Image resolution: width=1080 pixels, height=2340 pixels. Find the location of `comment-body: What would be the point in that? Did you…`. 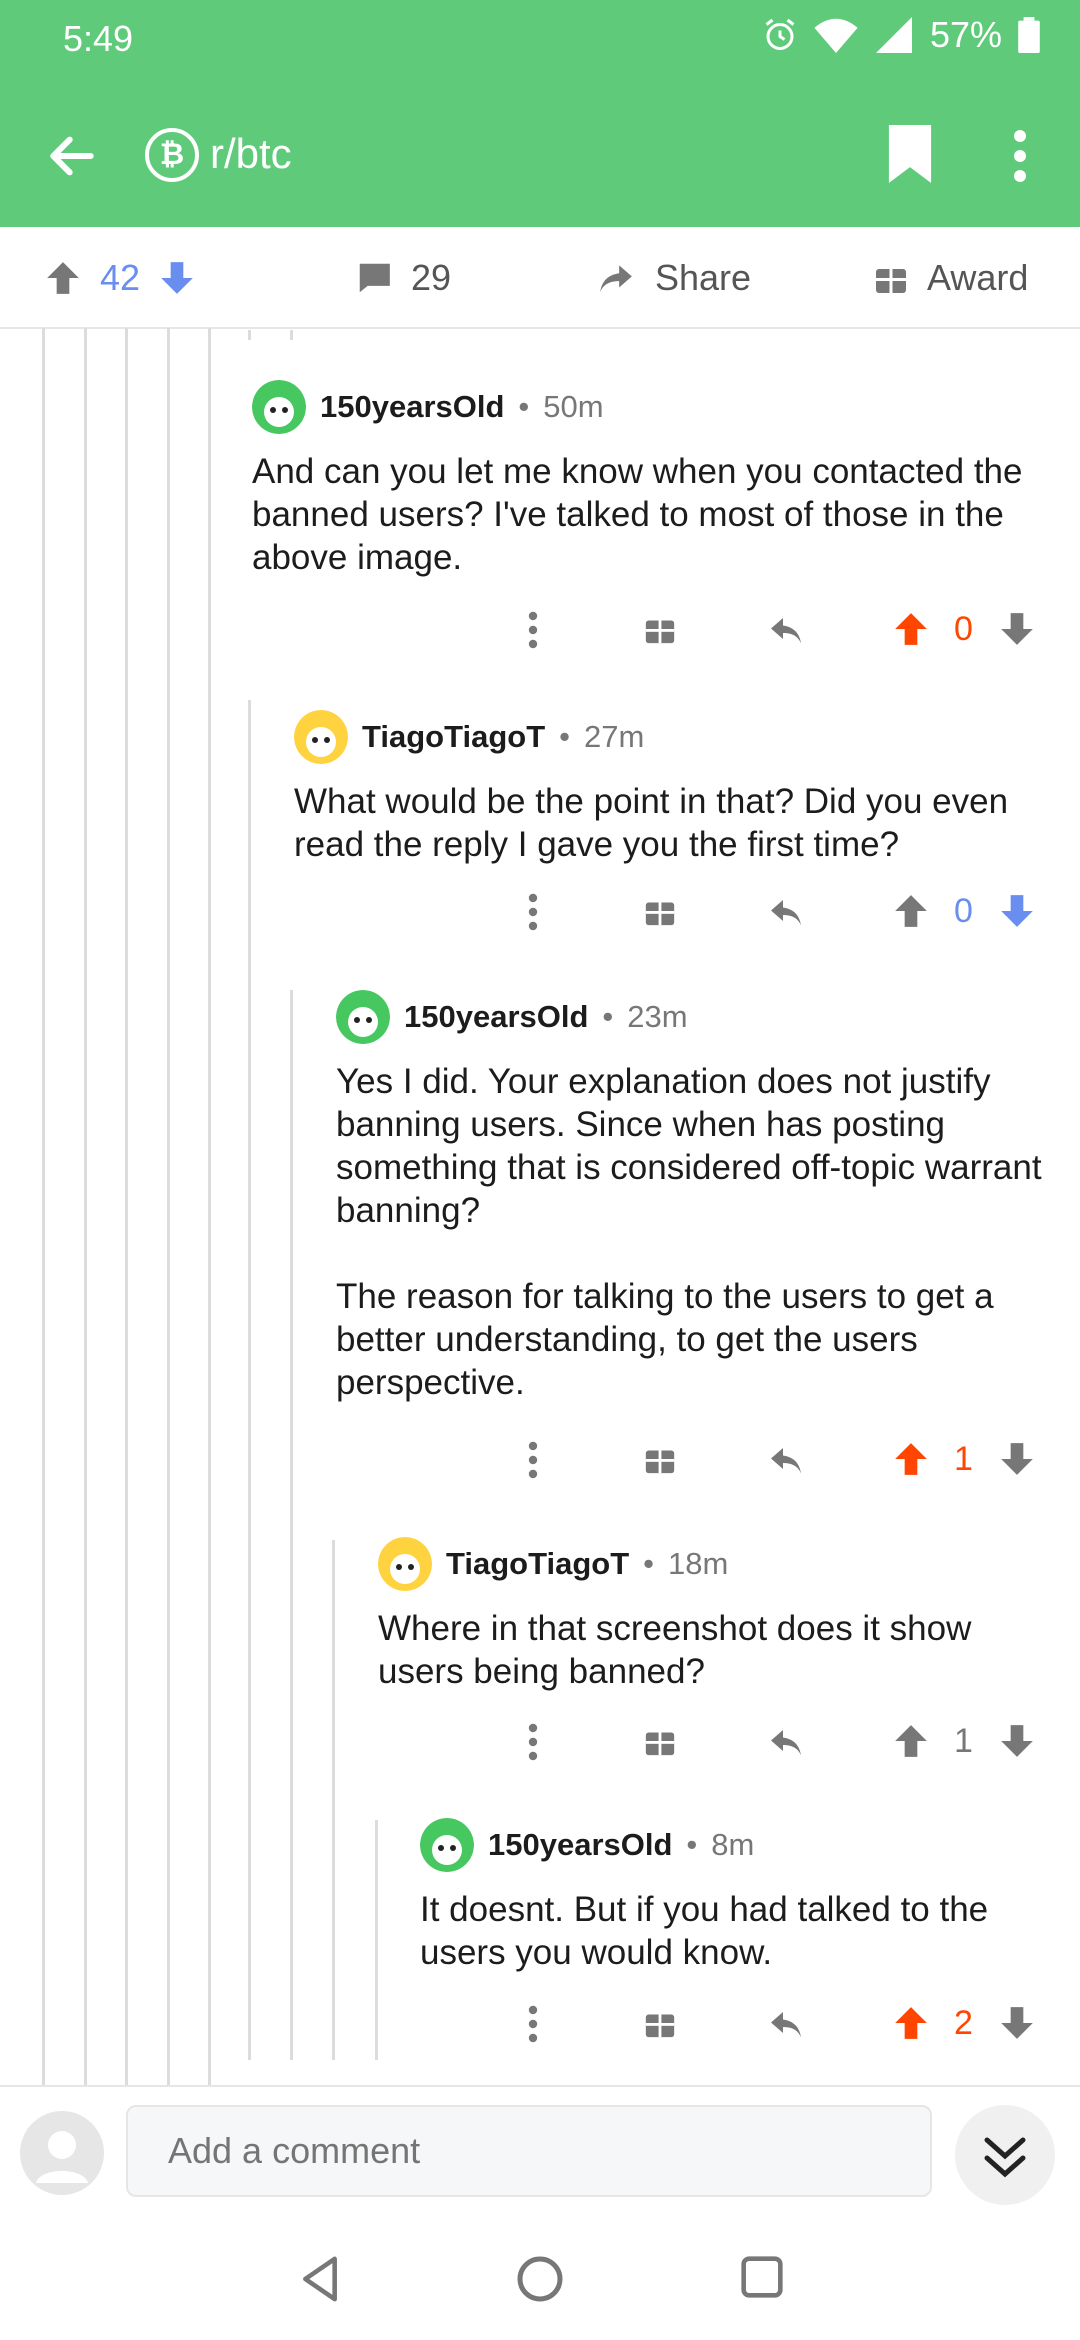

comment-body: What would be the point in that? Did you… is located at coordinates (651, 823).